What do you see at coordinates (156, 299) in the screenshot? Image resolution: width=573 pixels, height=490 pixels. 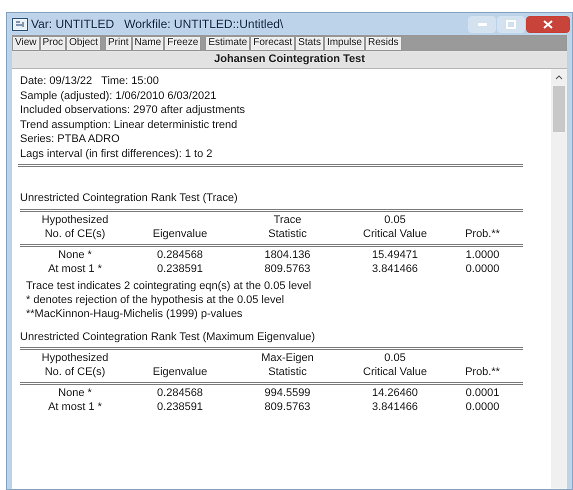 I see `footnote: * denotes rejection of the hypothesis at the 0.05 level` at bounding box center [156, 299].